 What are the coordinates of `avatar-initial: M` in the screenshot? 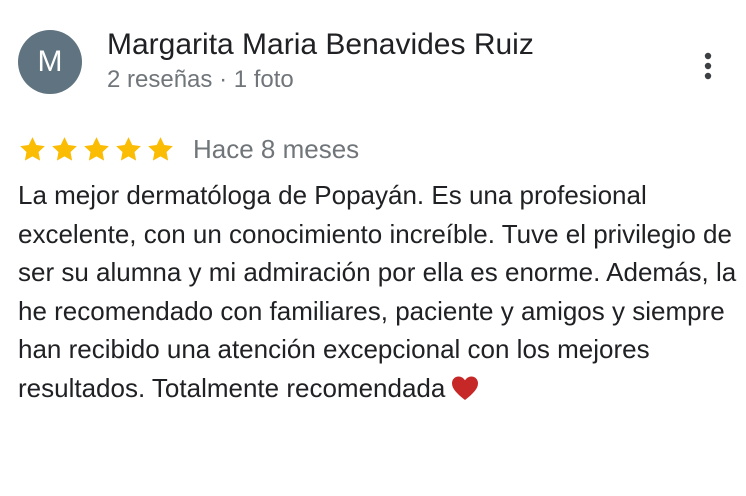 It's located at (50, 61).